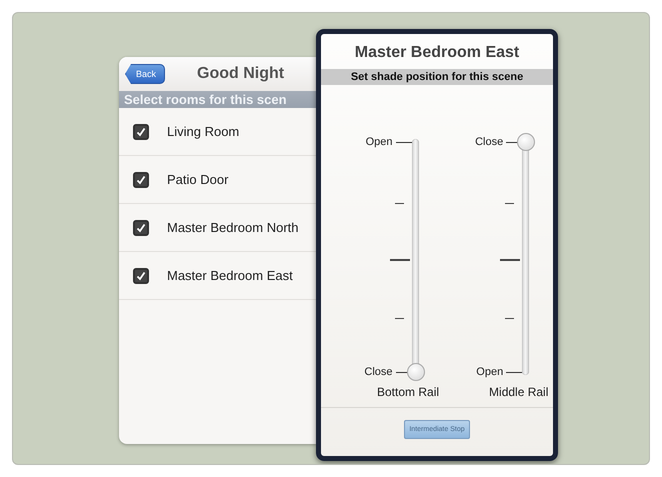 The image size is (662, 477). I want to click on slider-caption: Middle Rail, so click(518, 392).